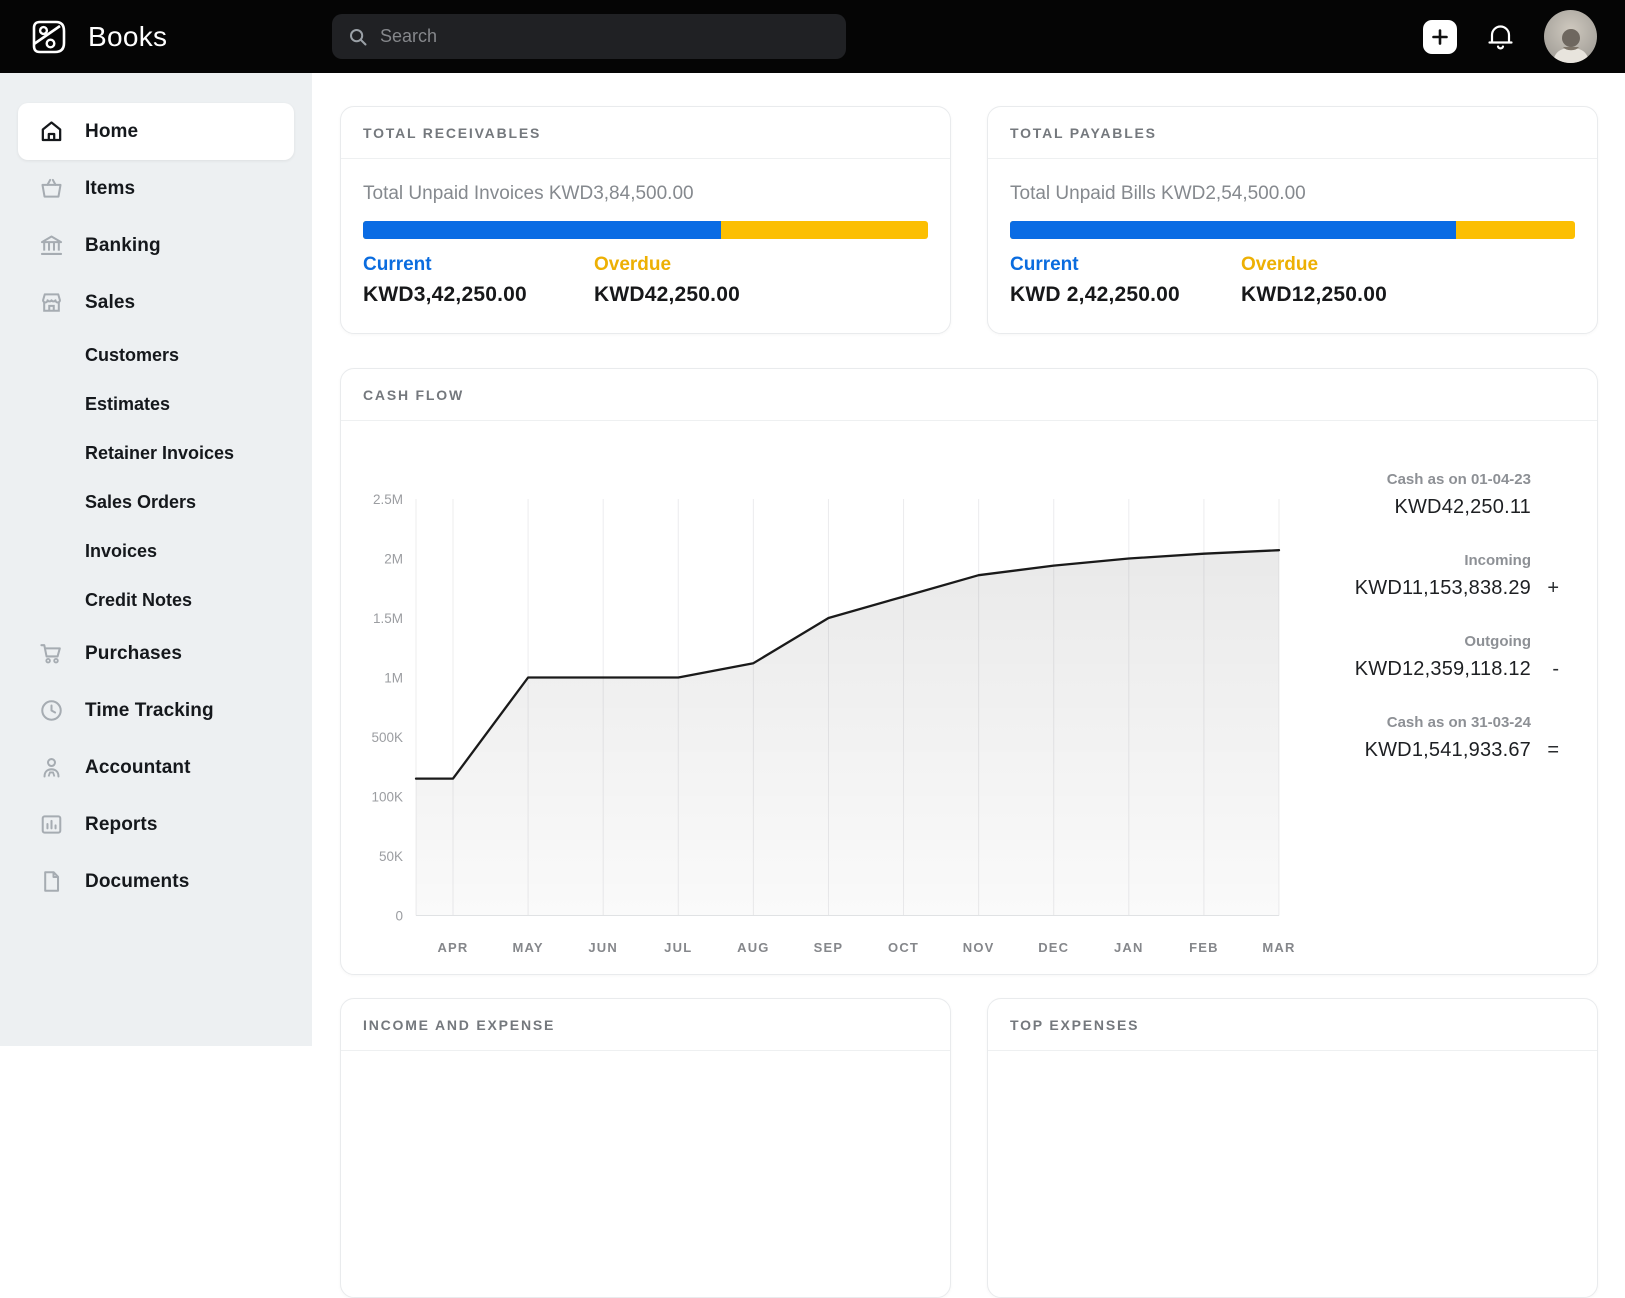 The width and height of the screenshot is (1625, 1298). I want to click on svg-text: NOV, so click(979, 947).